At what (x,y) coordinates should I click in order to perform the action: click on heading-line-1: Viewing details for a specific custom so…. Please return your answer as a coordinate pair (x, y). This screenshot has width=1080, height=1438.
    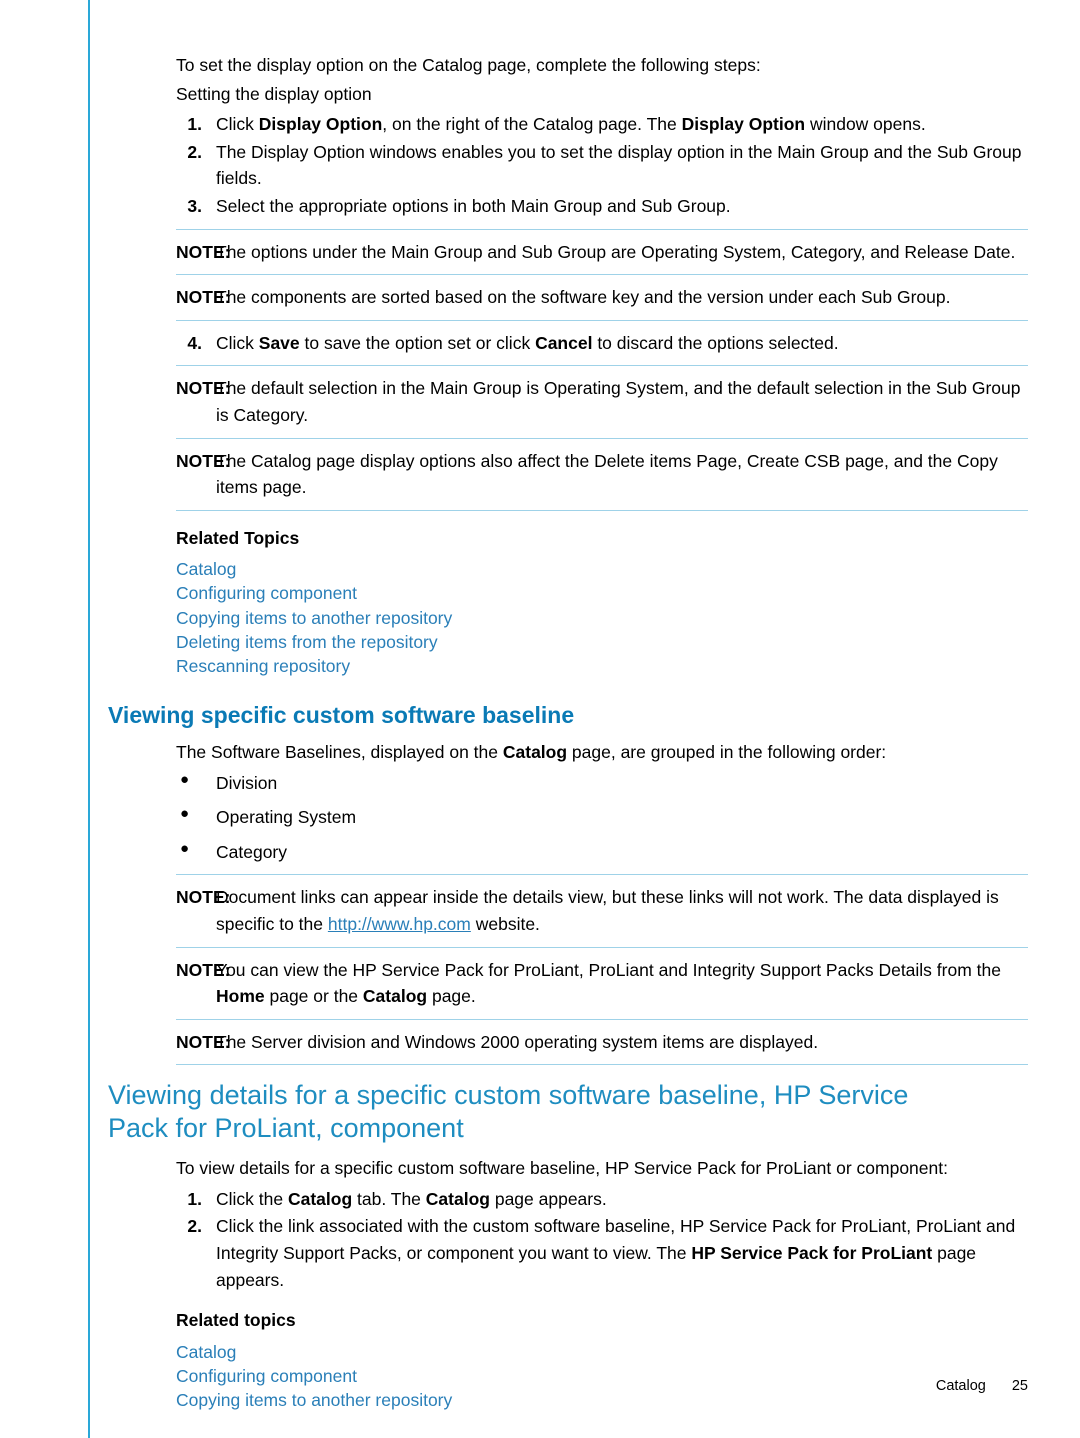
    Looking at the image, I should click on (508, 1095).